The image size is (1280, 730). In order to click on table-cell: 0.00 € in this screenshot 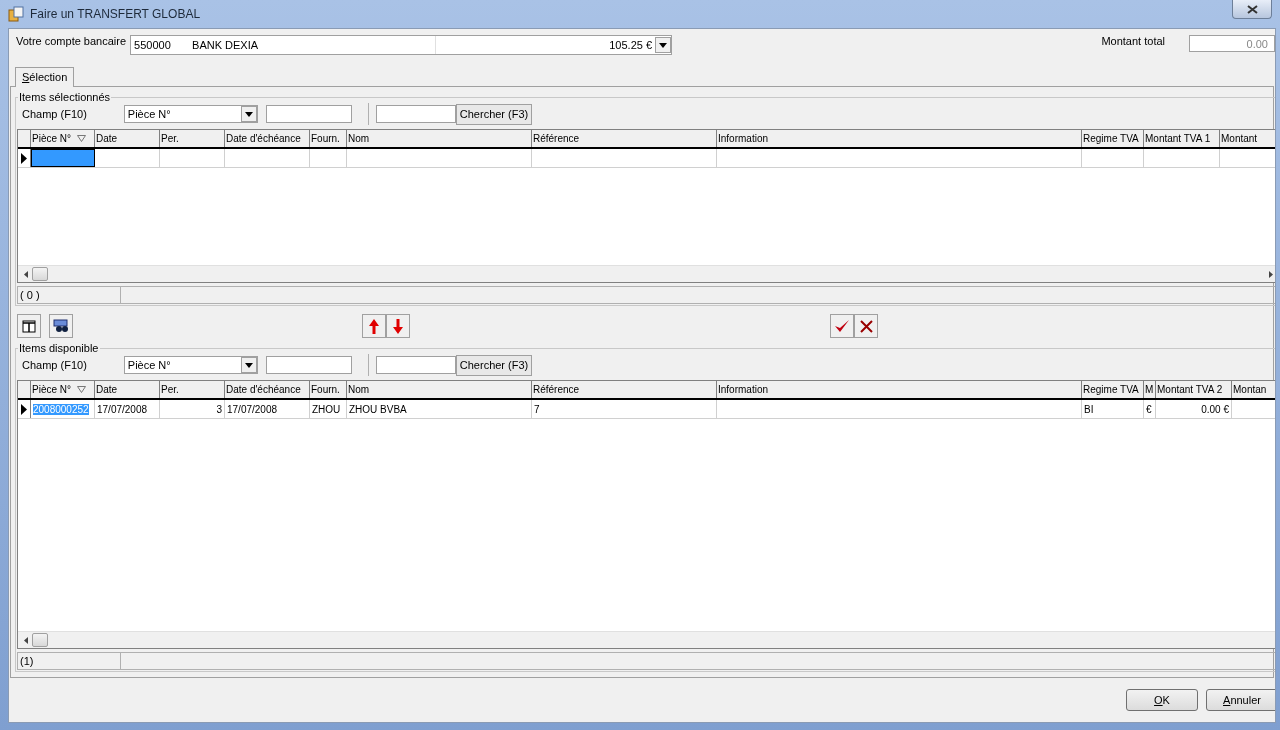, I will do `click(1194, 409)`.